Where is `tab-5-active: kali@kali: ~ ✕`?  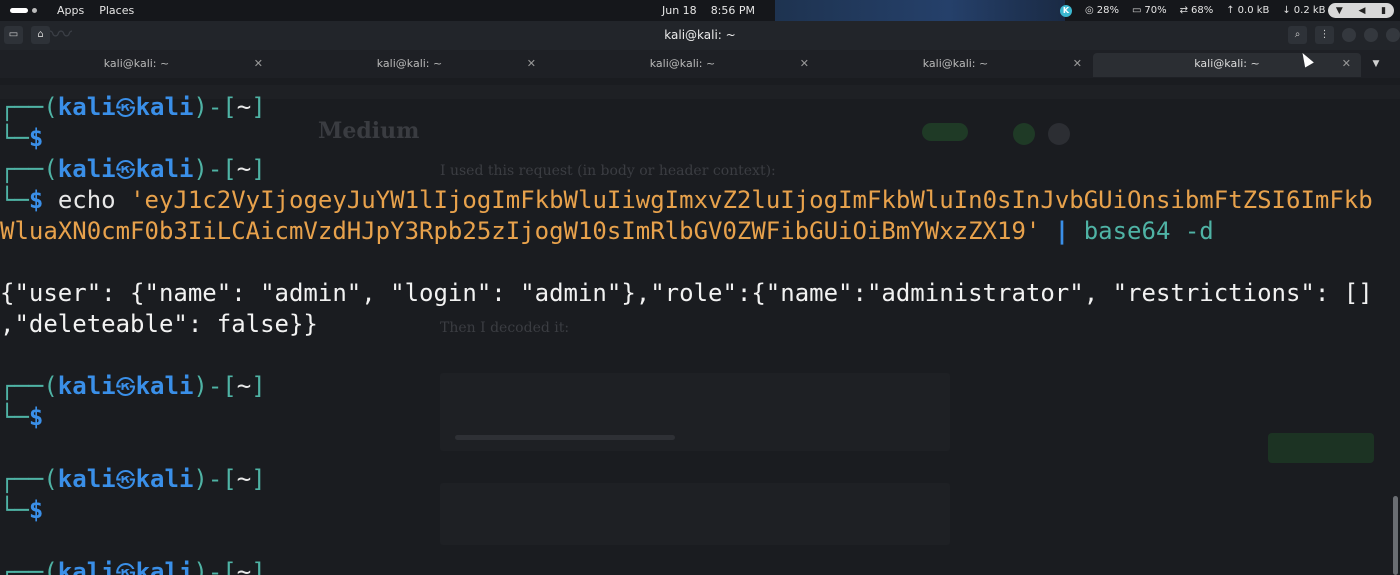 tab-5-active: kali@kali: ~ ✕ is located at coordinates (1227, 65).